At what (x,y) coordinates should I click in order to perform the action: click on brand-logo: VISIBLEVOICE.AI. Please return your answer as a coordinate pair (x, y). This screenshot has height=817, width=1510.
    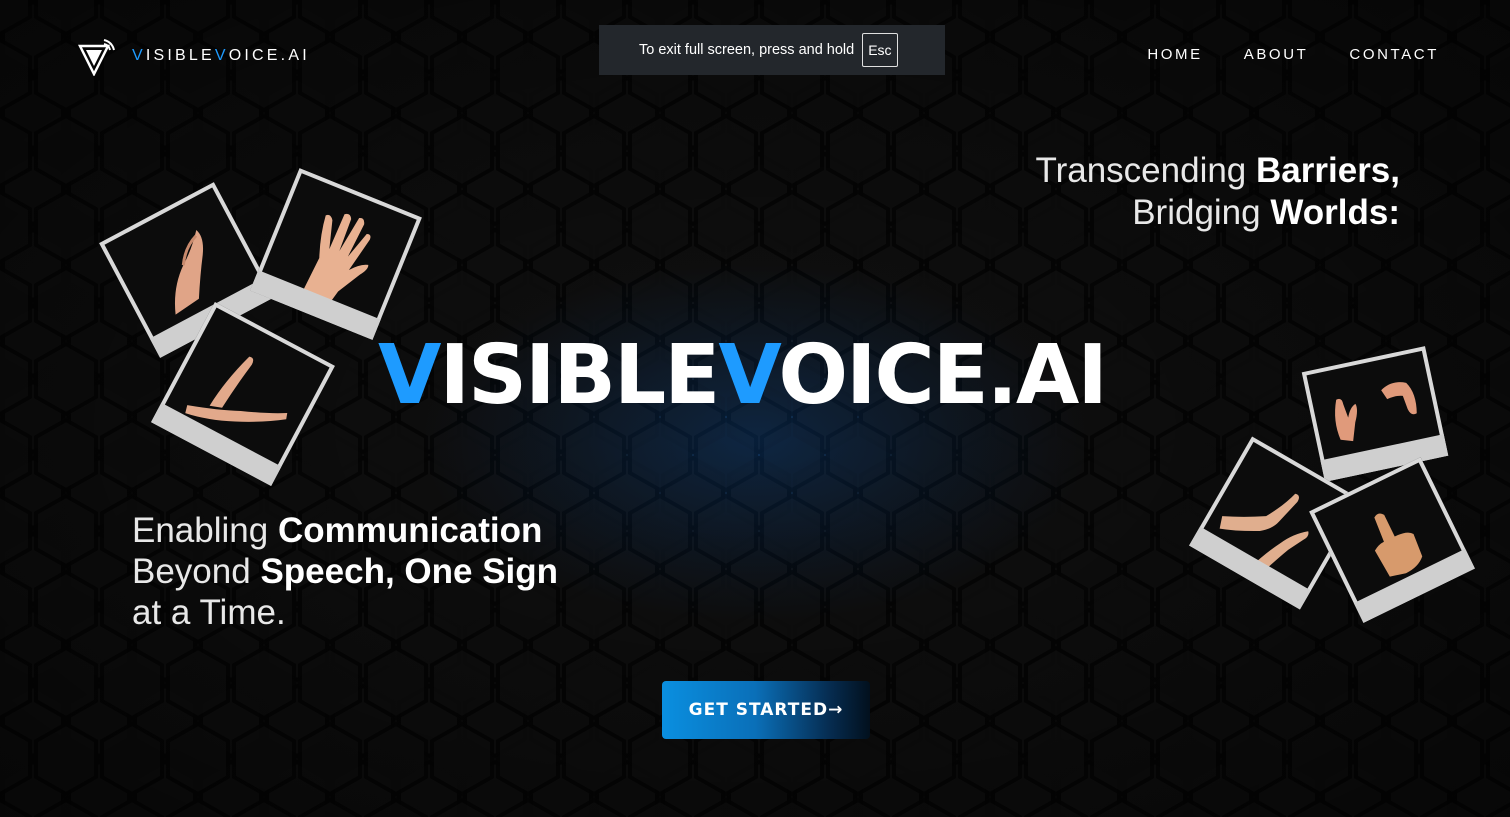
    Looking at the image, I should click on (194, 56).